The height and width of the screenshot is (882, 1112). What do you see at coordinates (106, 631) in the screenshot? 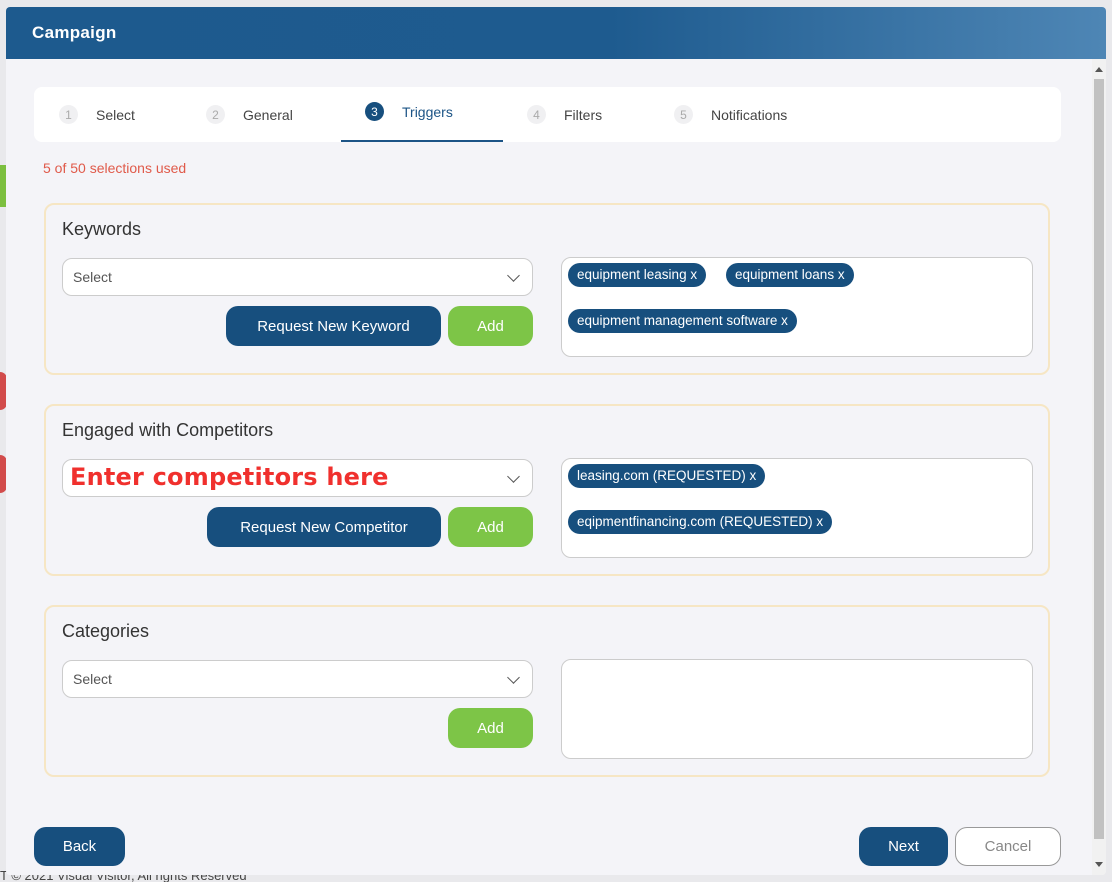
I see `section-title: Categories` at bounding box center [106, 631].